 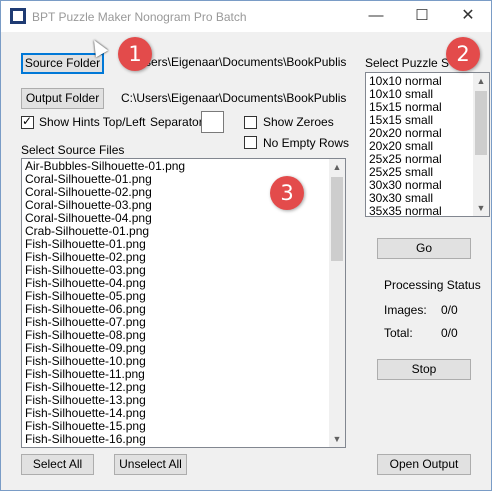 What do you see at coordinates (449, 310) in the screenshot?
I see `images-value: 0/0` at bounding box center [449, 310].